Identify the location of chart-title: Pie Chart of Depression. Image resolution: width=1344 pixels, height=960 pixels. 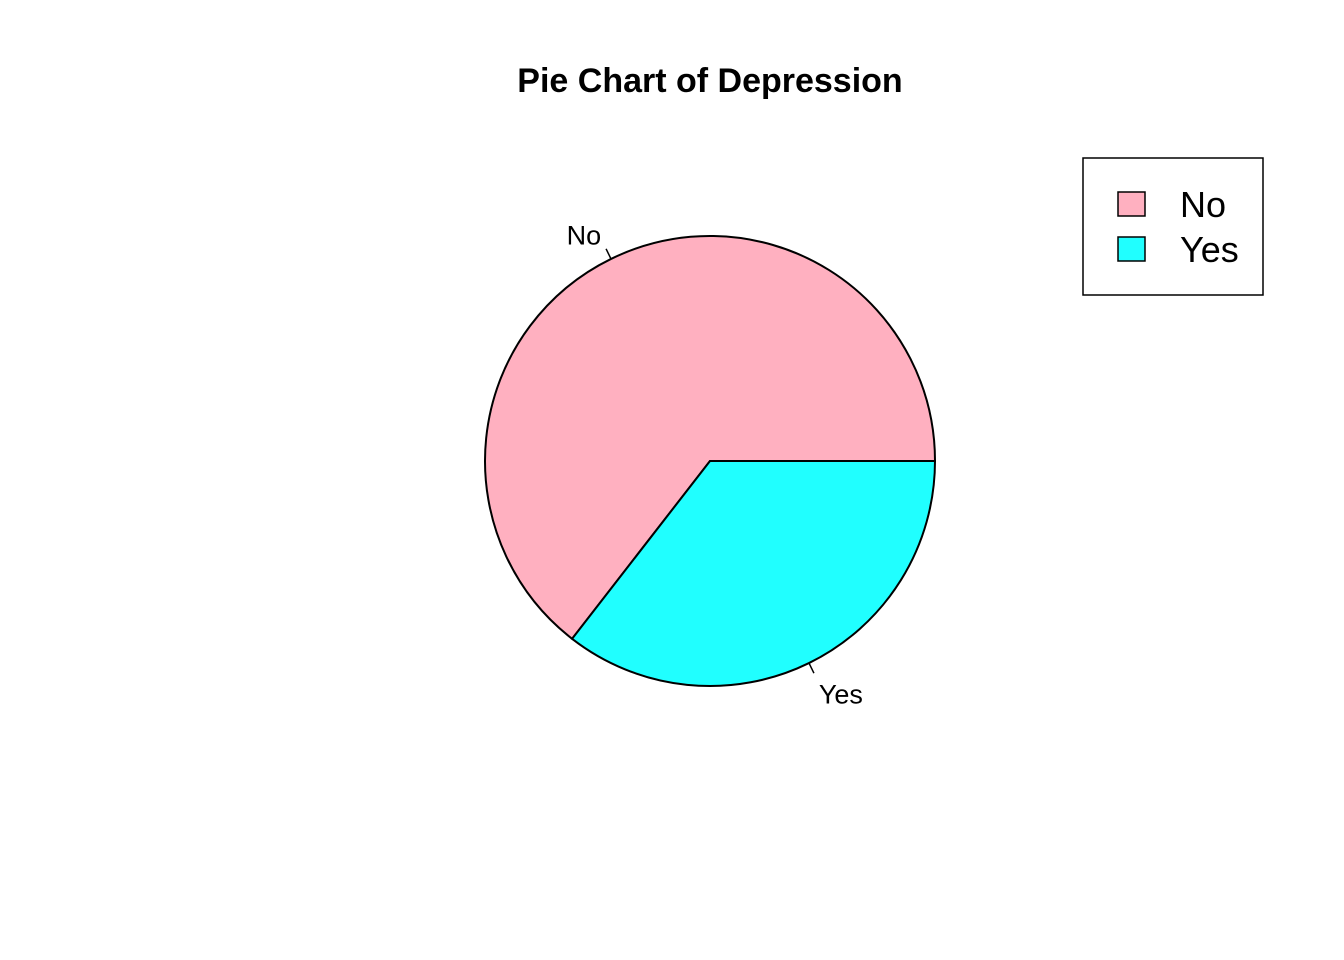
(709, 81).